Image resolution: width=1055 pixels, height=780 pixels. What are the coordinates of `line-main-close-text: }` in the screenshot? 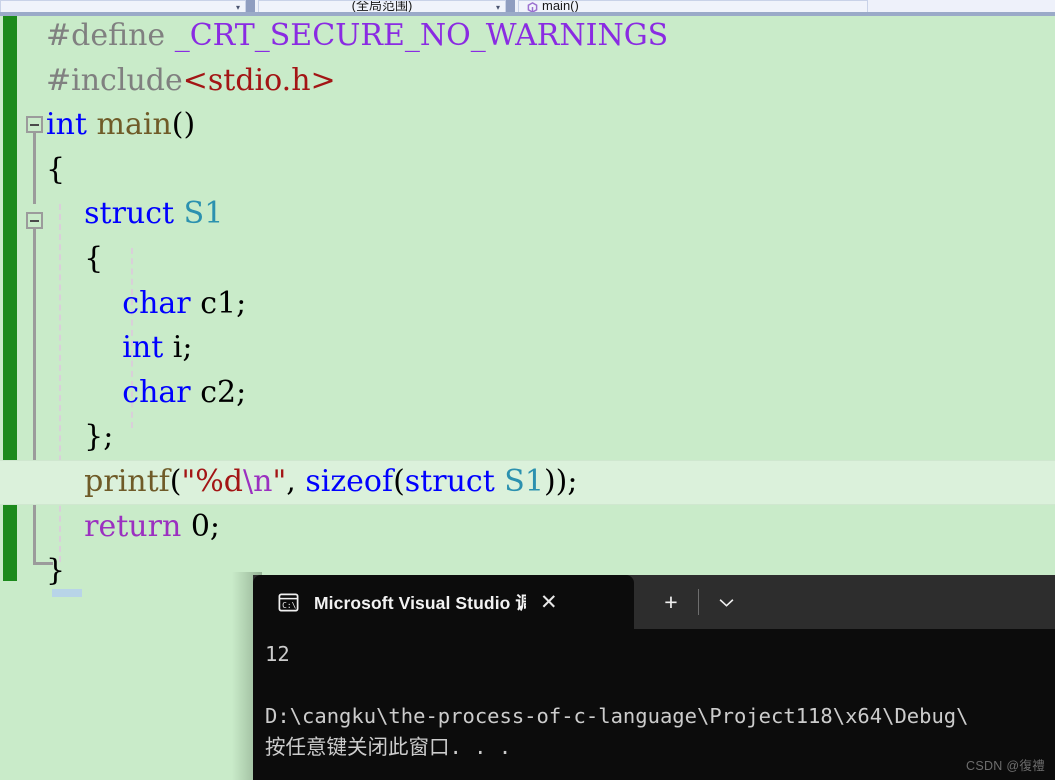 It's located at (32, 571).